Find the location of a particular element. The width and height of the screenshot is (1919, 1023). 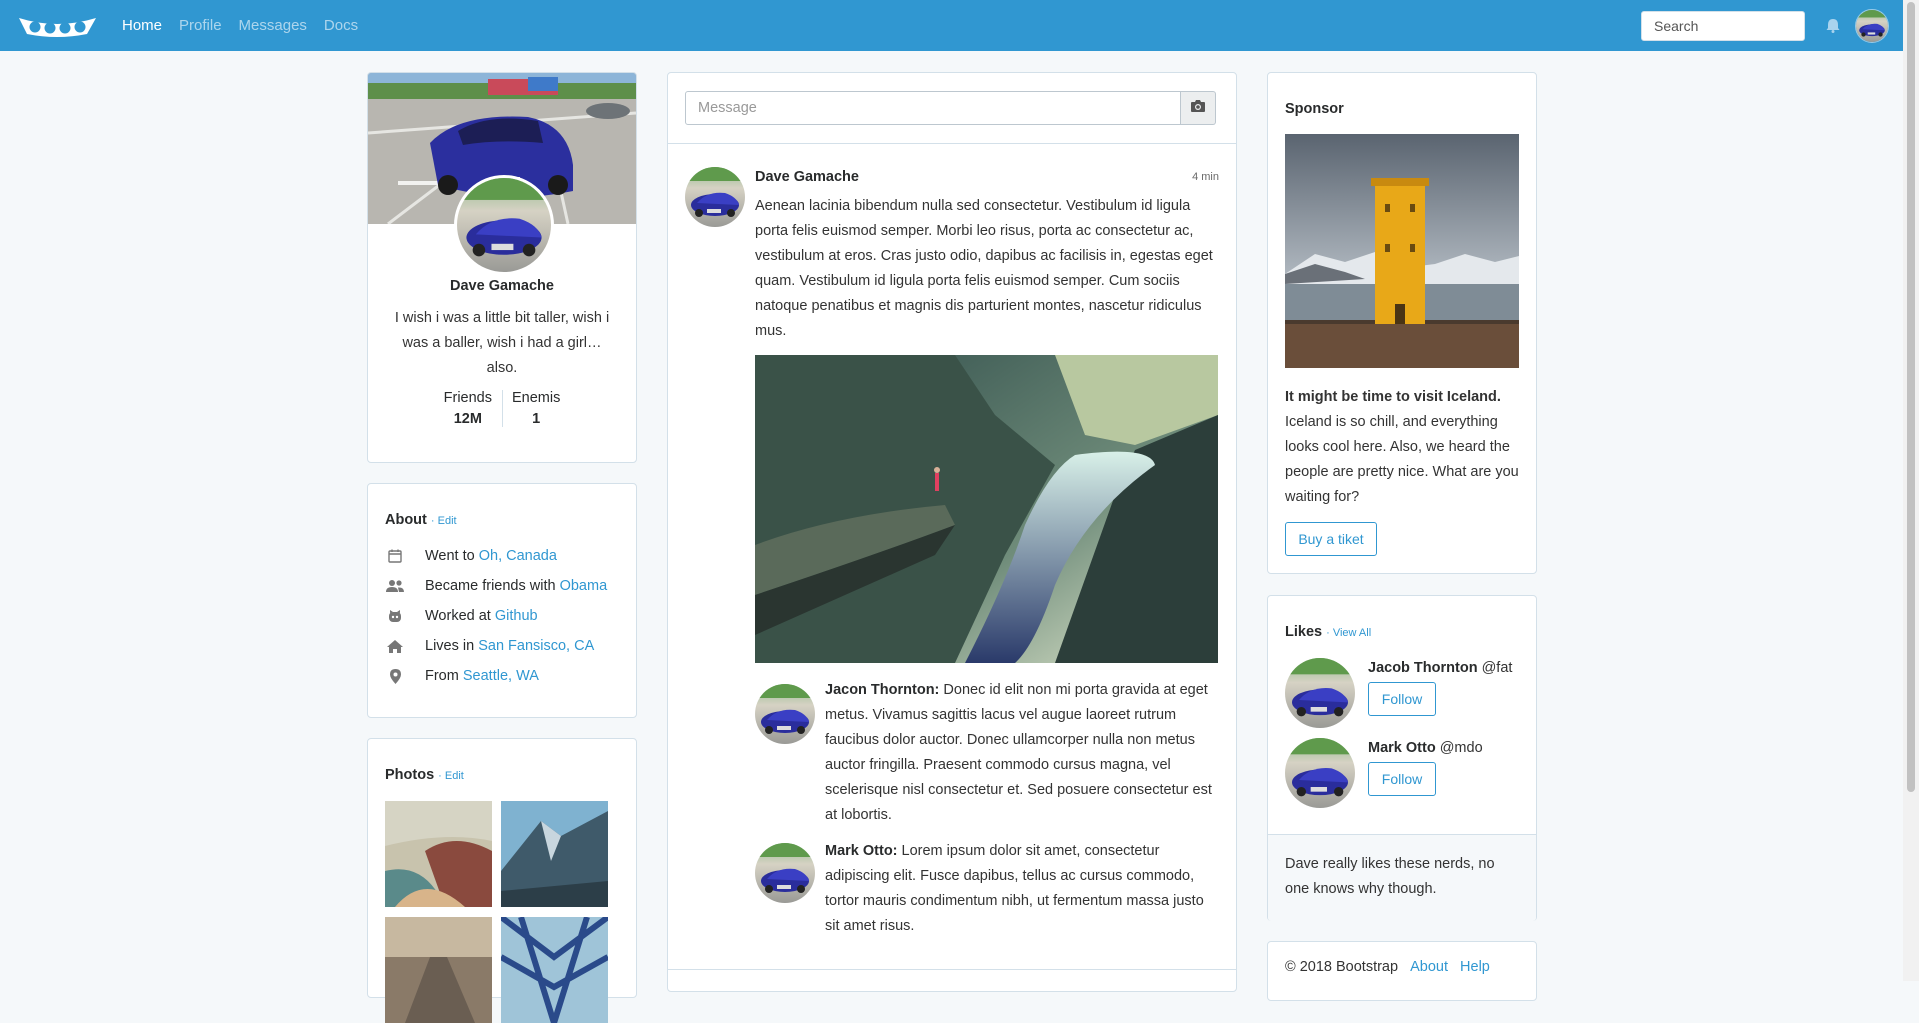

camera-icon is located at coordinates (1198, 108).